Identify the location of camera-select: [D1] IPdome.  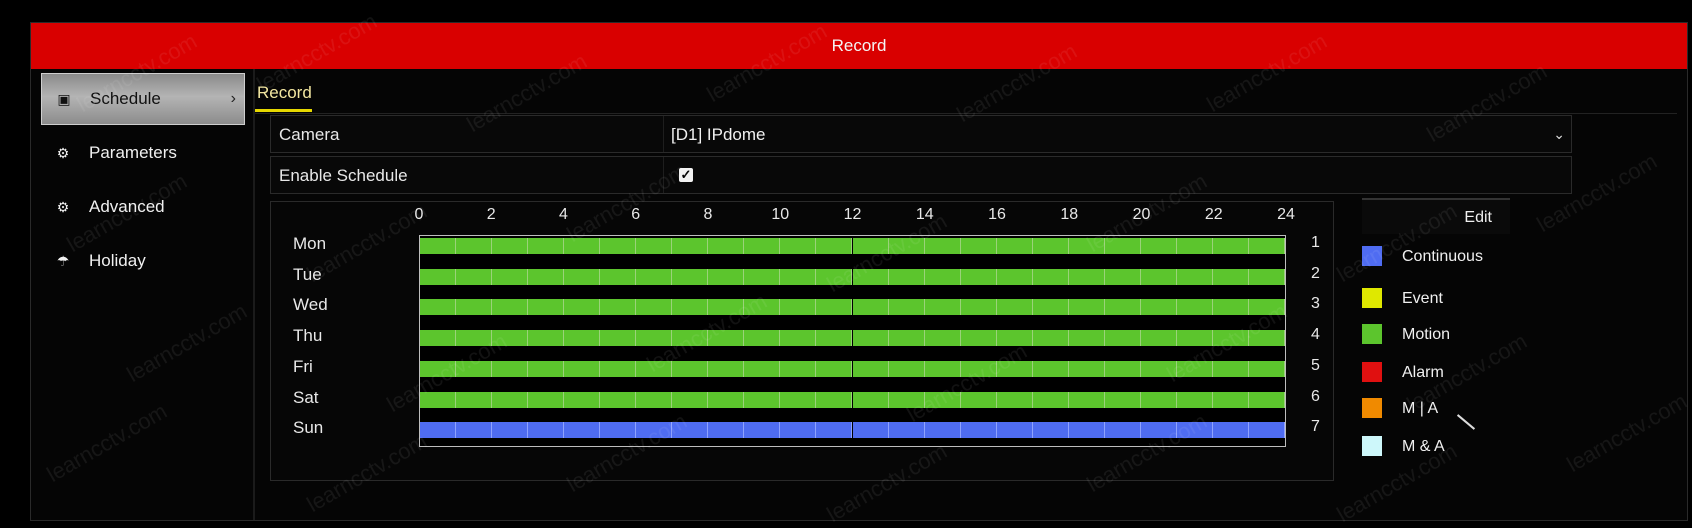
(718, 135).